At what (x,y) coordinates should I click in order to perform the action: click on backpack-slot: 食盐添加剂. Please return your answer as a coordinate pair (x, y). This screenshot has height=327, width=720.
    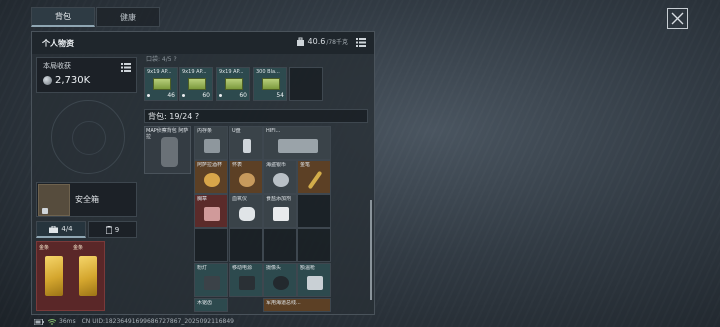
    Looking at the image, I should click on (280, 211).